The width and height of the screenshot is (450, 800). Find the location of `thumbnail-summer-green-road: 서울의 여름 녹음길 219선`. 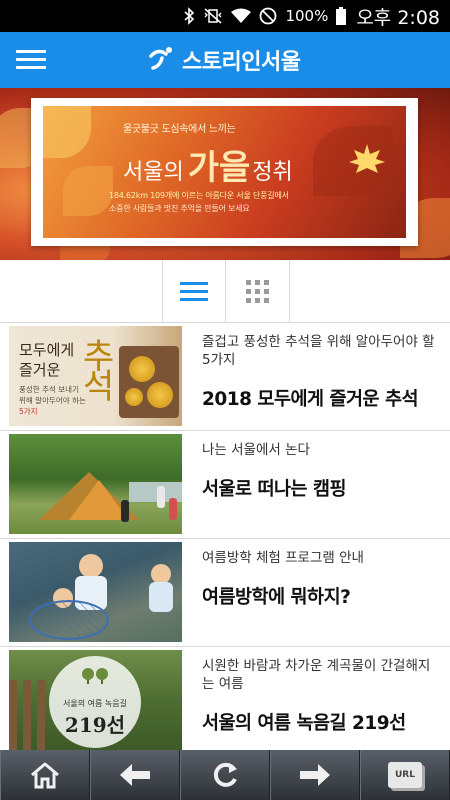

thumbnail-summer-green-road: 서울의 여름 녹음길 219선 is located at coordinates (95, 700).